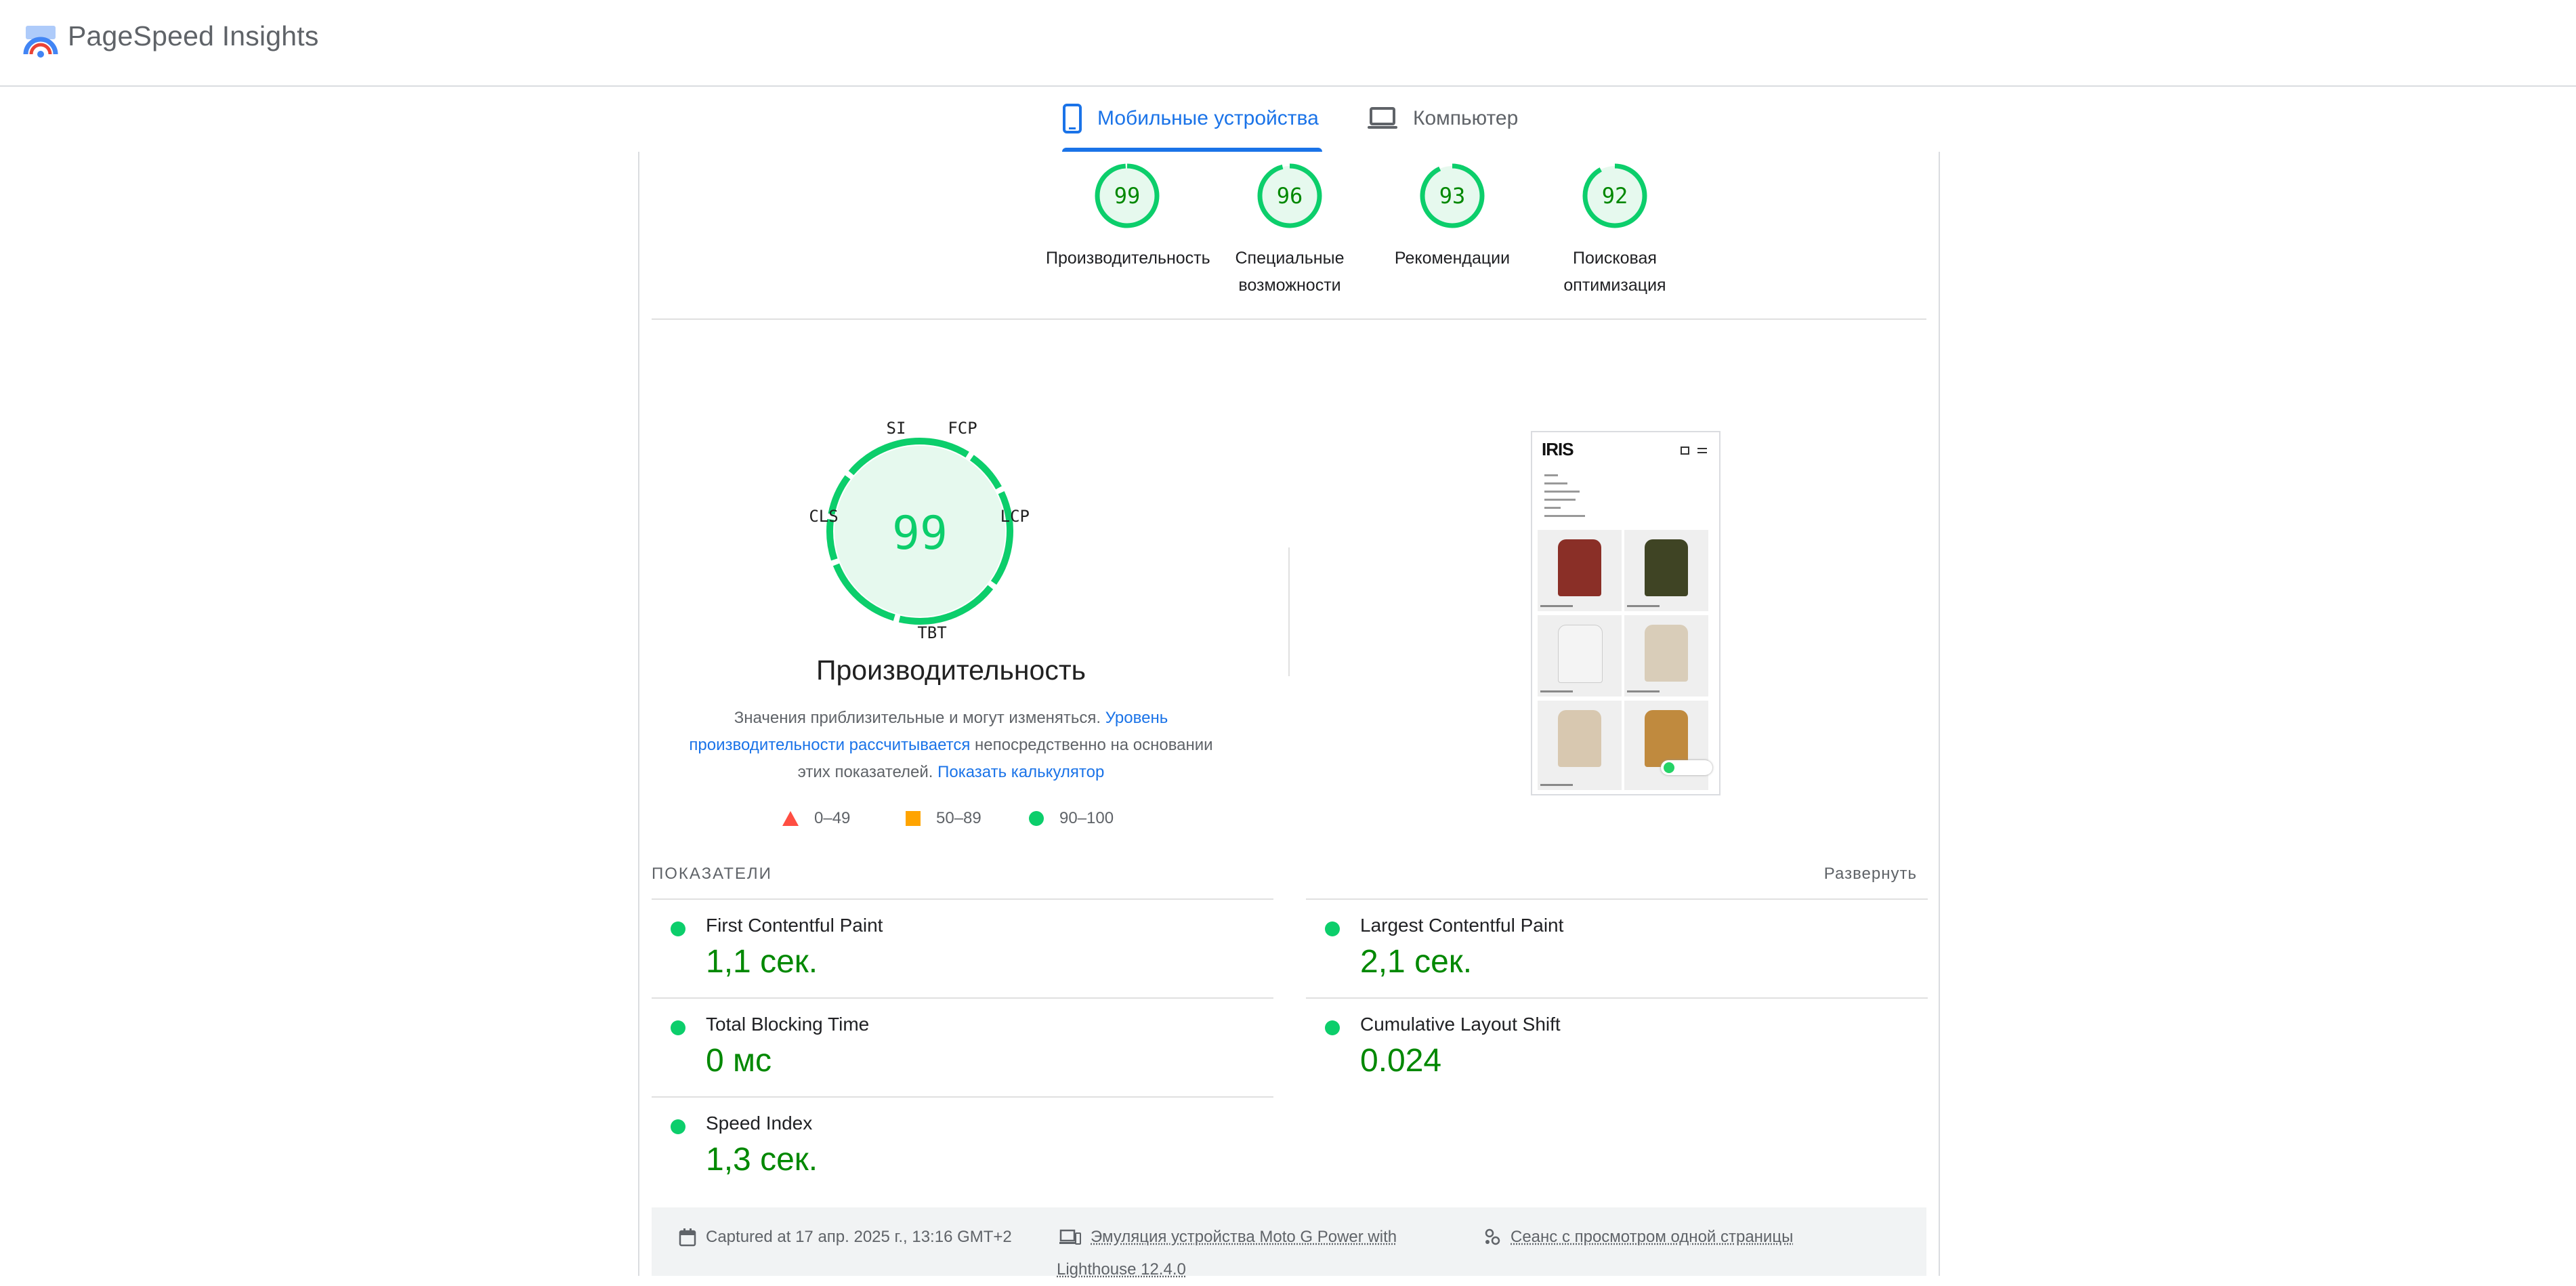  I want to click on metric-value: 2,1 сек., so click(1416, 962).